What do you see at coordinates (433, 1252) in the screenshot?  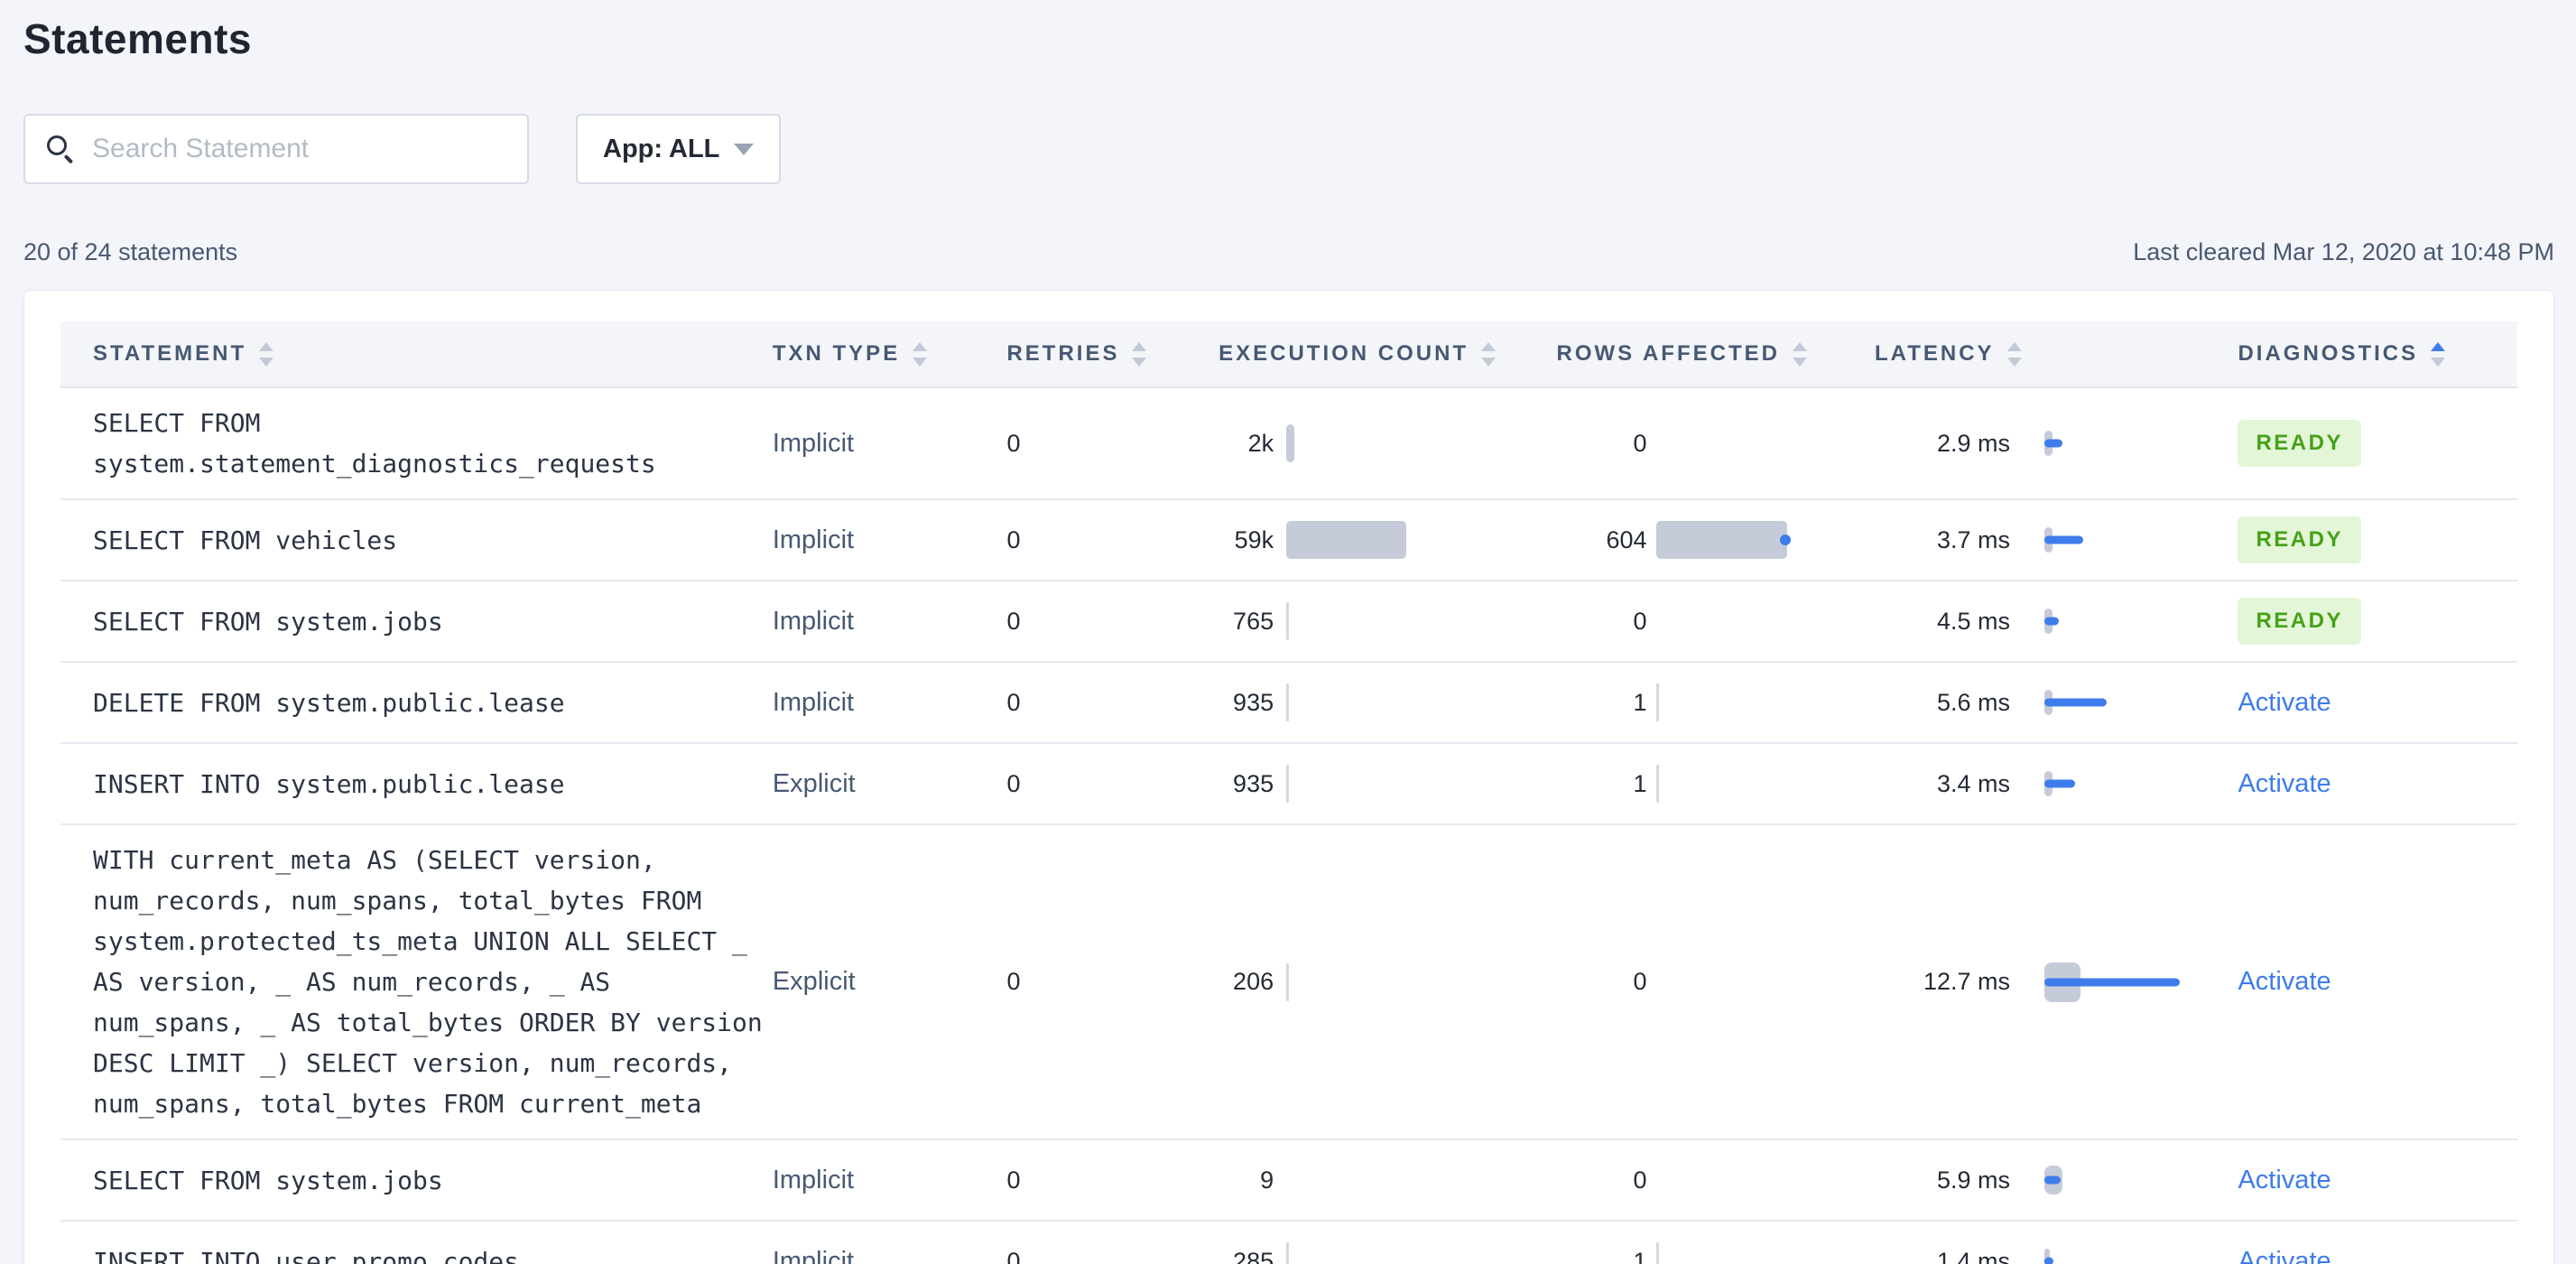 I see `statement-link: INSERT INTO user_promo_codes` at bounding box center [433, 1252].